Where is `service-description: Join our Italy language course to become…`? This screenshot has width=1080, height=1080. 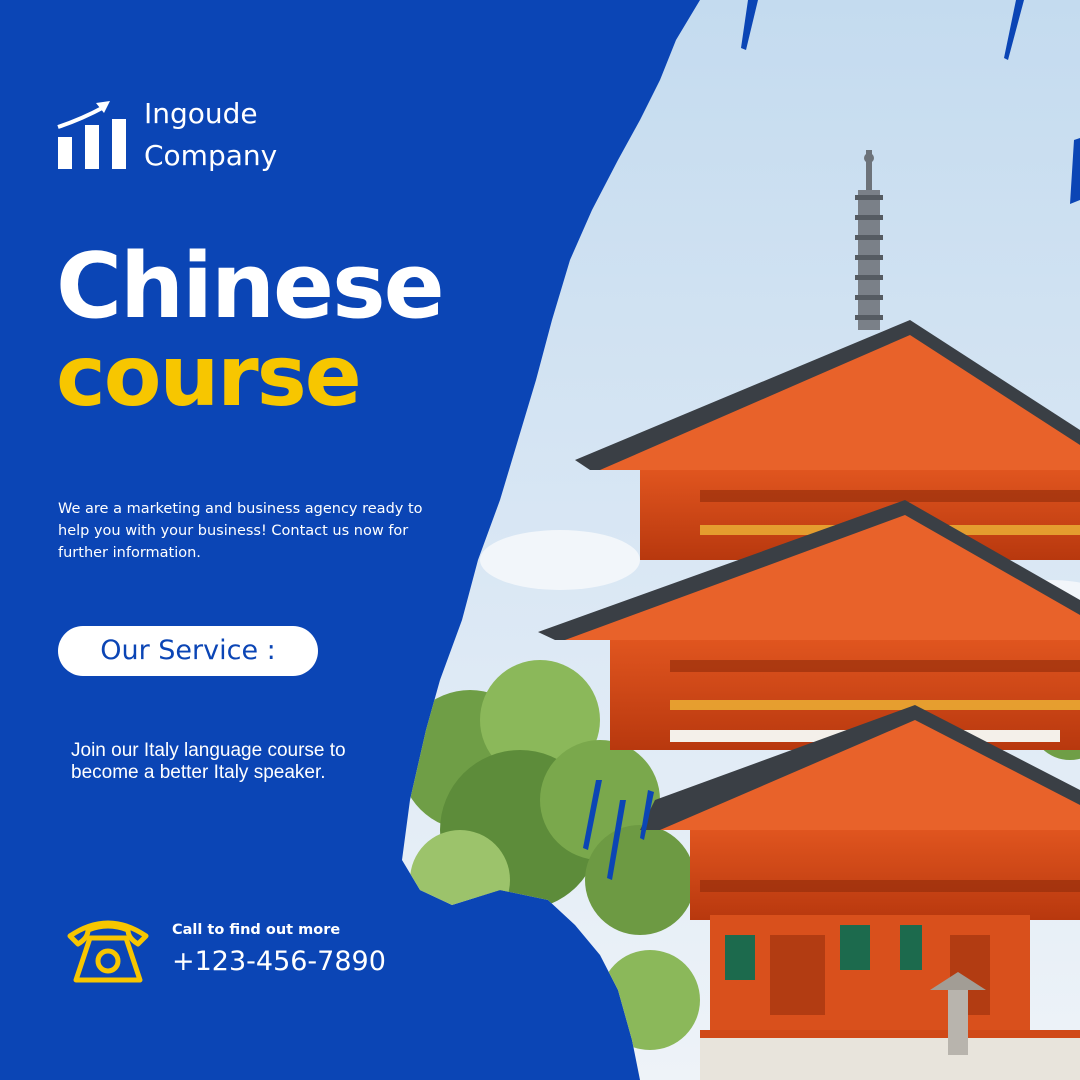
service-description: Join our Italy language course to become… is located at coordinates (208, 761).